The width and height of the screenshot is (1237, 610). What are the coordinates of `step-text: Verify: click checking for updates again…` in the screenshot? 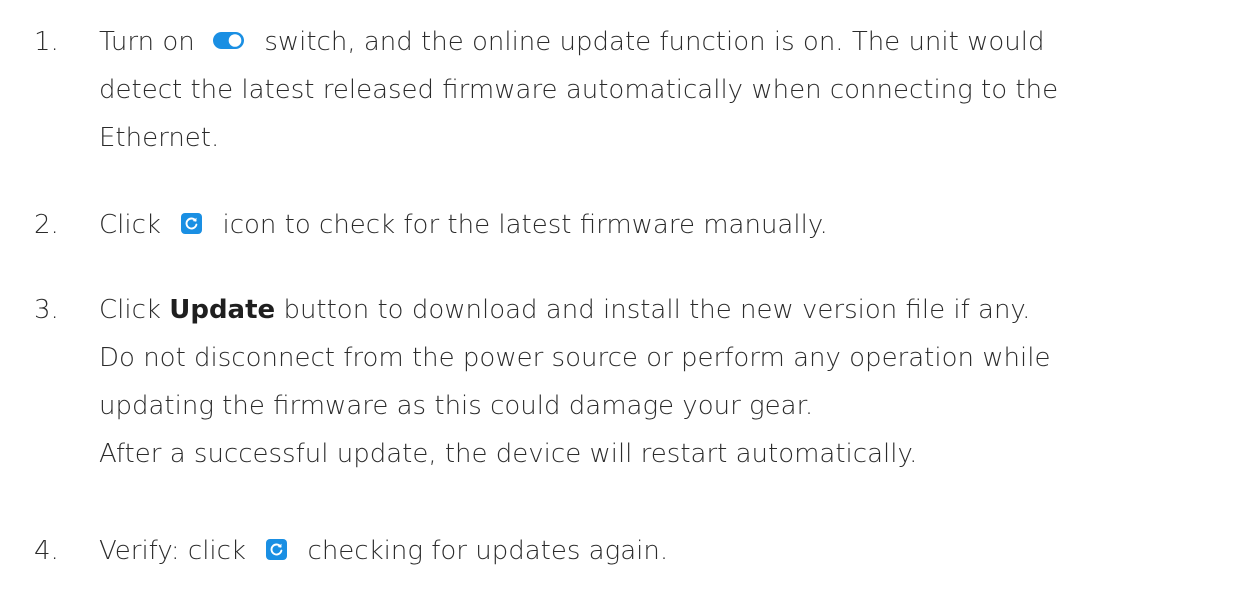 It's located at (654, 551).